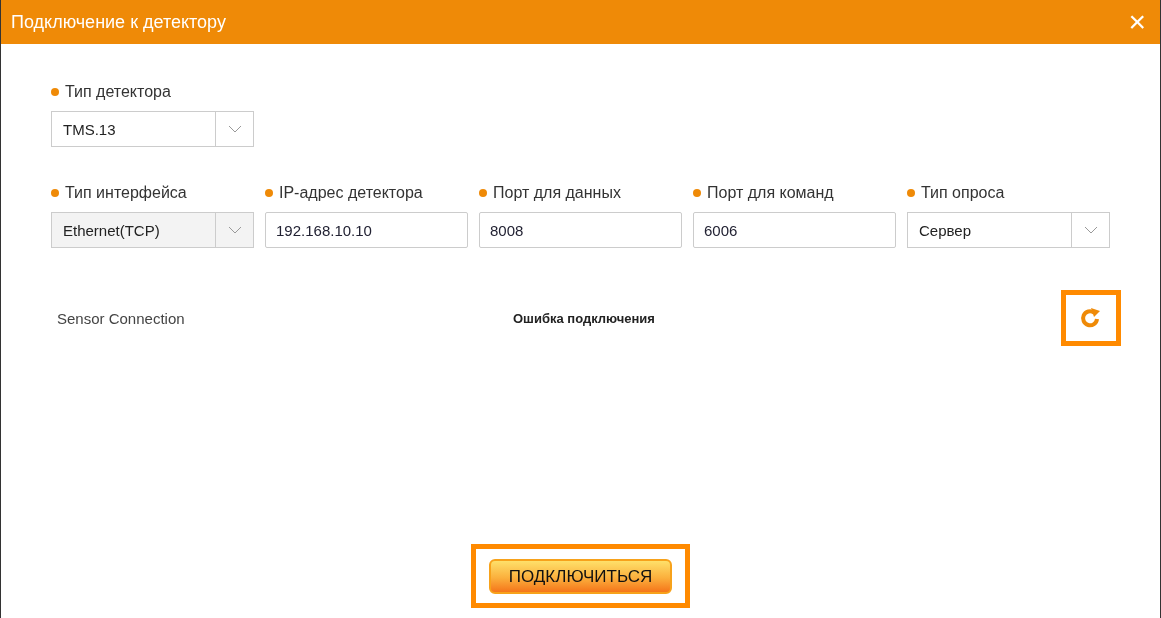 The width and height of the screenshot is (1161, 618). I want to click on sensor-name: Sensor Connection, so click(121, 318).